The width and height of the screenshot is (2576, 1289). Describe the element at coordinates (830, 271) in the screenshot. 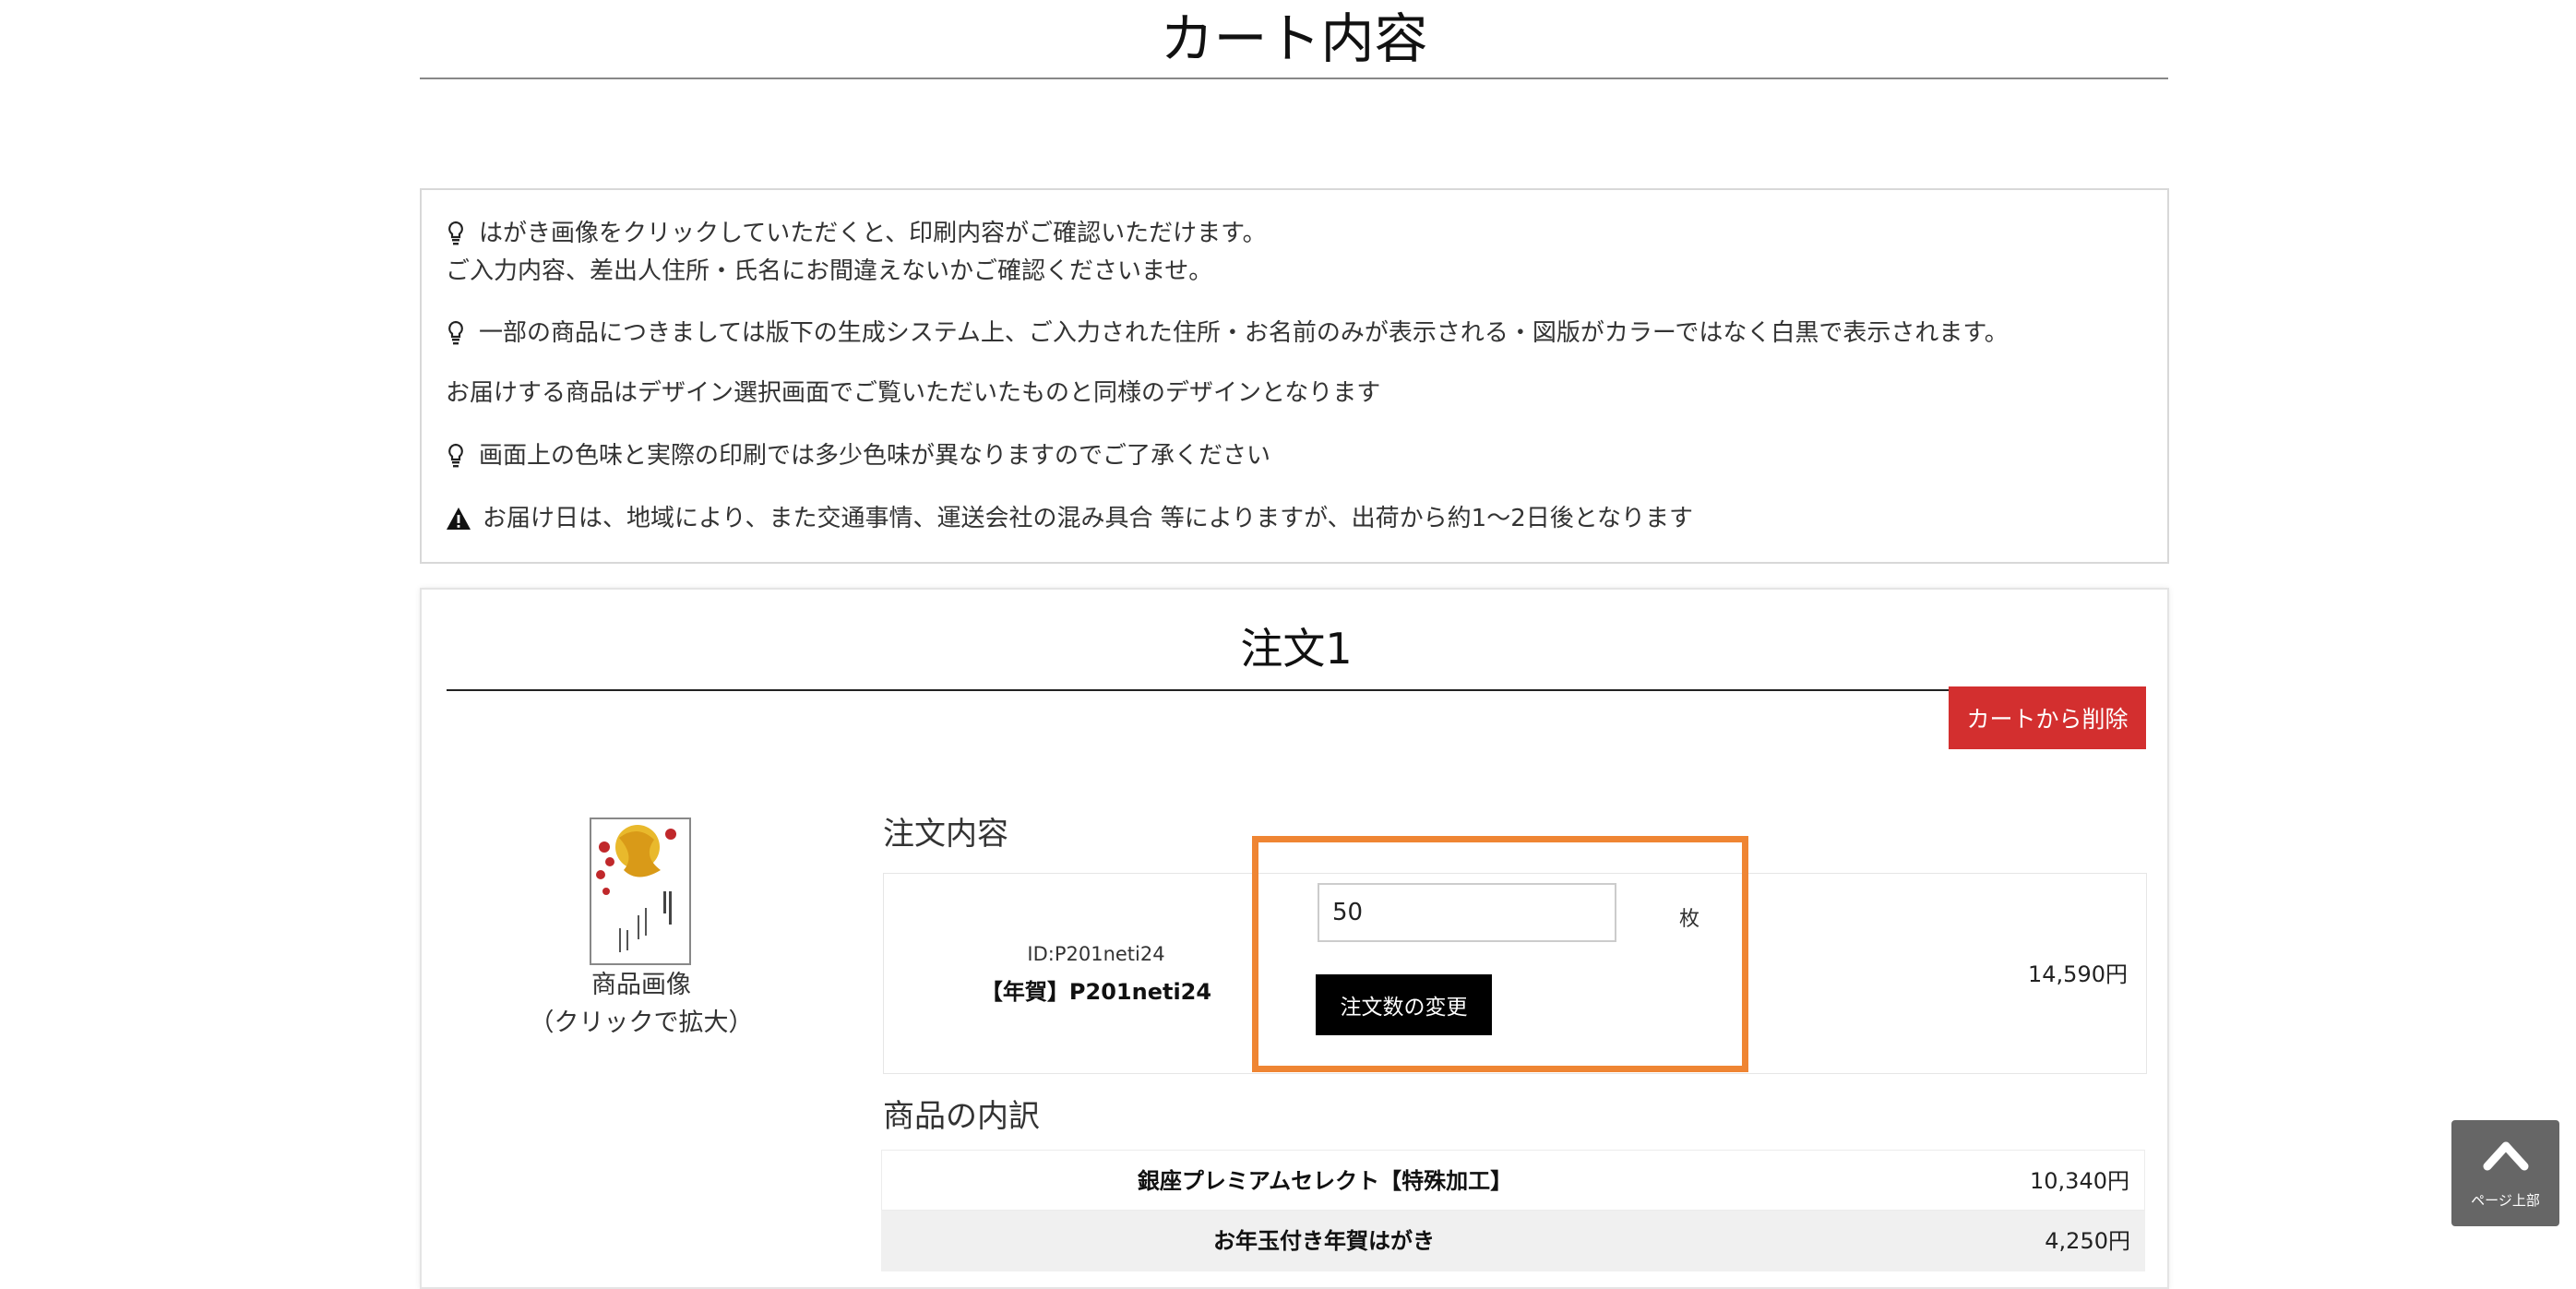

I see `notice-line-1b: ご入力内容、差出人住所・氏名にお間違えないかご確認くださいませ。` at that location.